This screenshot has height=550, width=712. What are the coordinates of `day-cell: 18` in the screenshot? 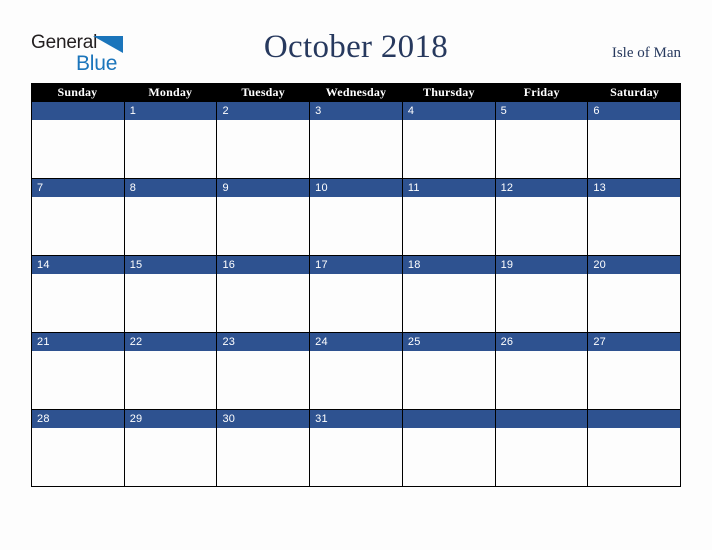 It's located at (449, 294).